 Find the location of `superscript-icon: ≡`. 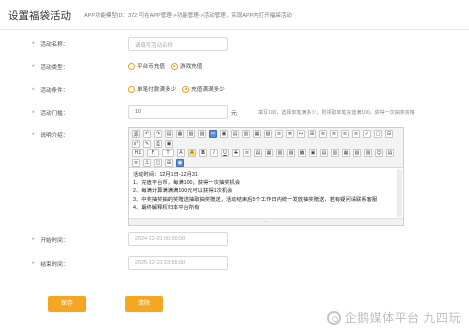

superscript-icon: ≡ is located at coordinates (356, 134).